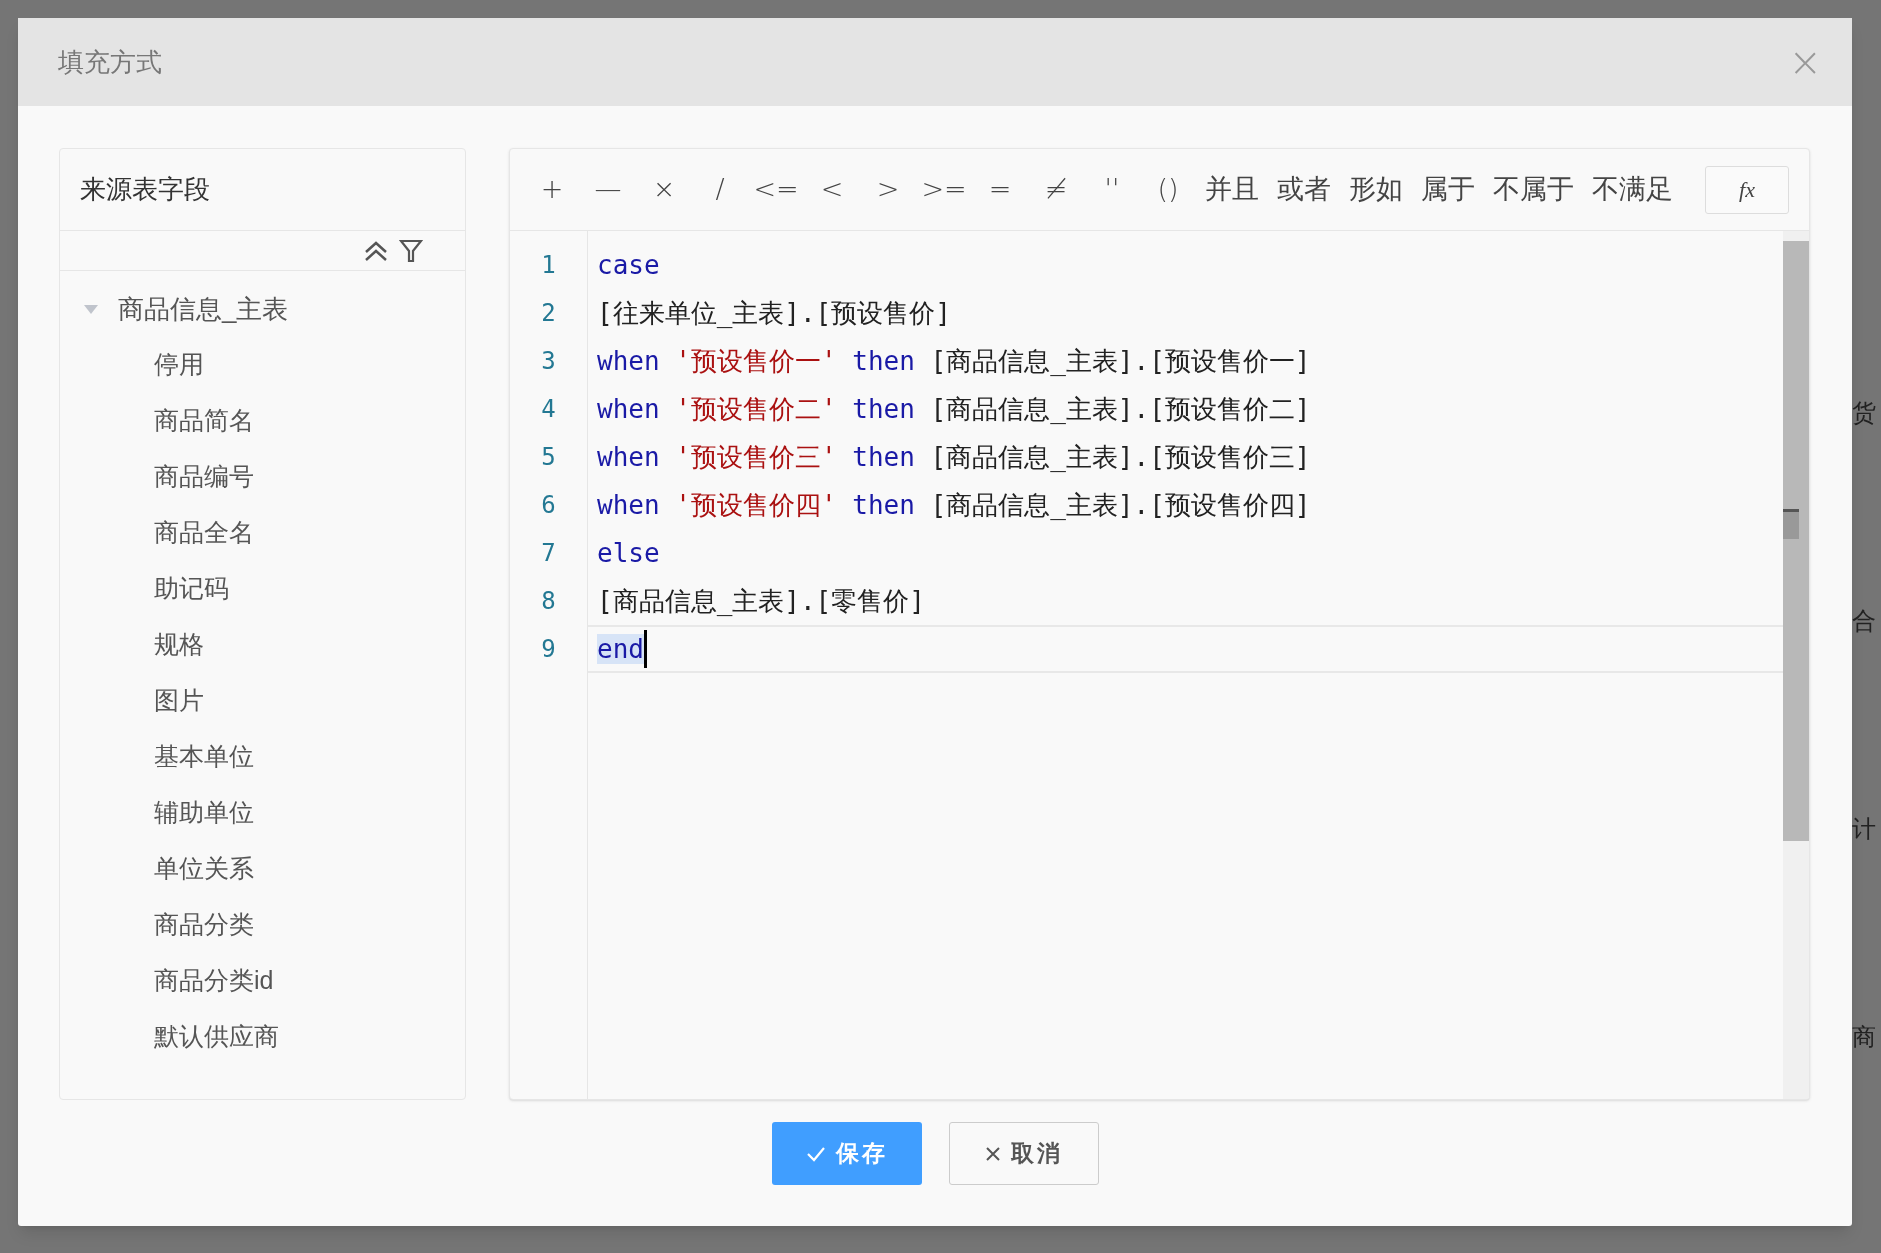  Describe the element at coordinates (1864, 829) in the screenshot. I see `background-text: 计` at that location.